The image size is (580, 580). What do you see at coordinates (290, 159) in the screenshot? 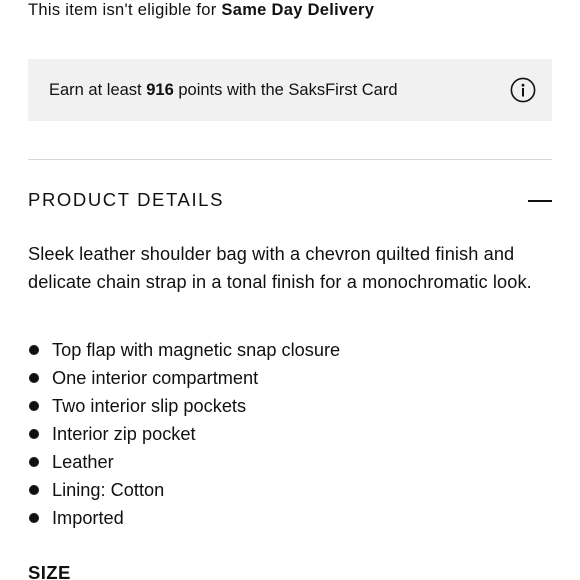
I see `section-divider` at bounding box center [290, 159].